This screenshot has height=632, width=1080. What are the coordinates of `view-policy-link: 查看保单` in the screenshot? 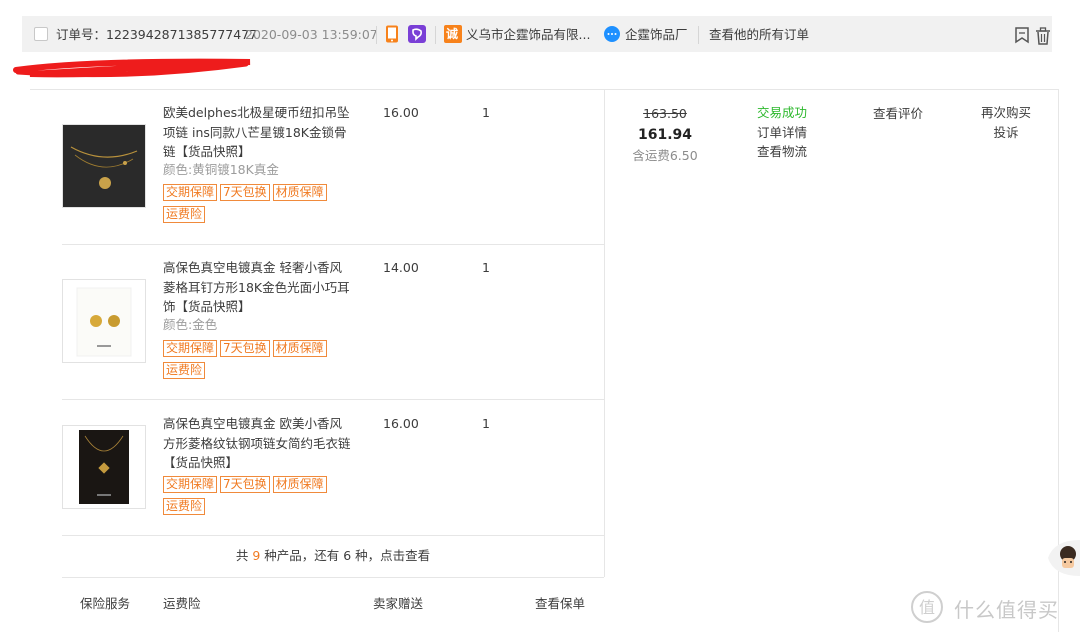 It's located at (560, 602).